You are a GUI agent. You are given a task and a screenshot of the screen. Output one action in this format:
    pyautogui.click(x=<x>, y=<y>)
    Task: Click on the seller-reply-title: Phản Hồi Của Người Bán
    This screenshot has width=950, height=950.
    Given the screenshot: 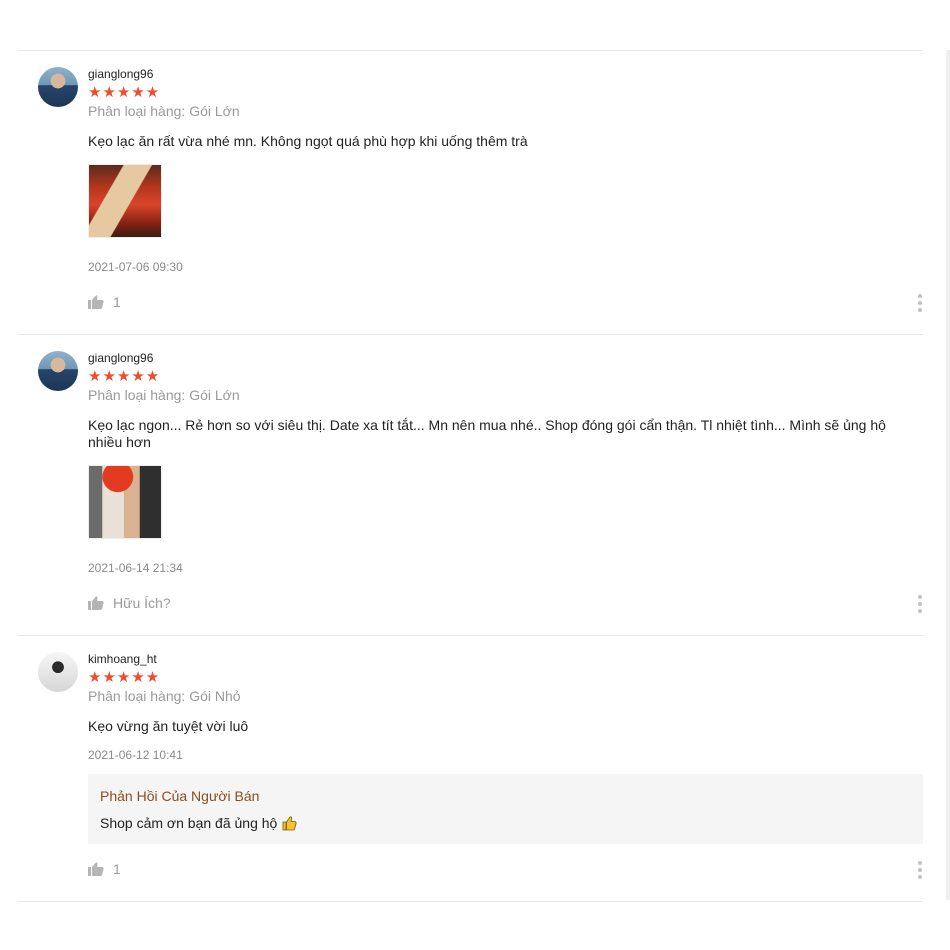 What is the action you would take?
    pyautogui.click(x=180, y=796)
    